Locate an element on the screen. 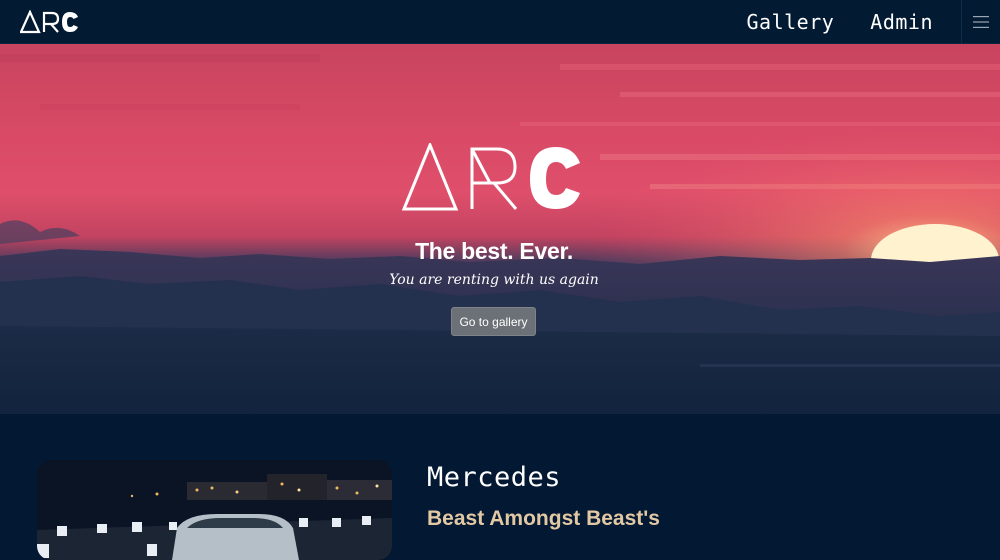  menu-toggle-button is located at coordinates (980, 22).